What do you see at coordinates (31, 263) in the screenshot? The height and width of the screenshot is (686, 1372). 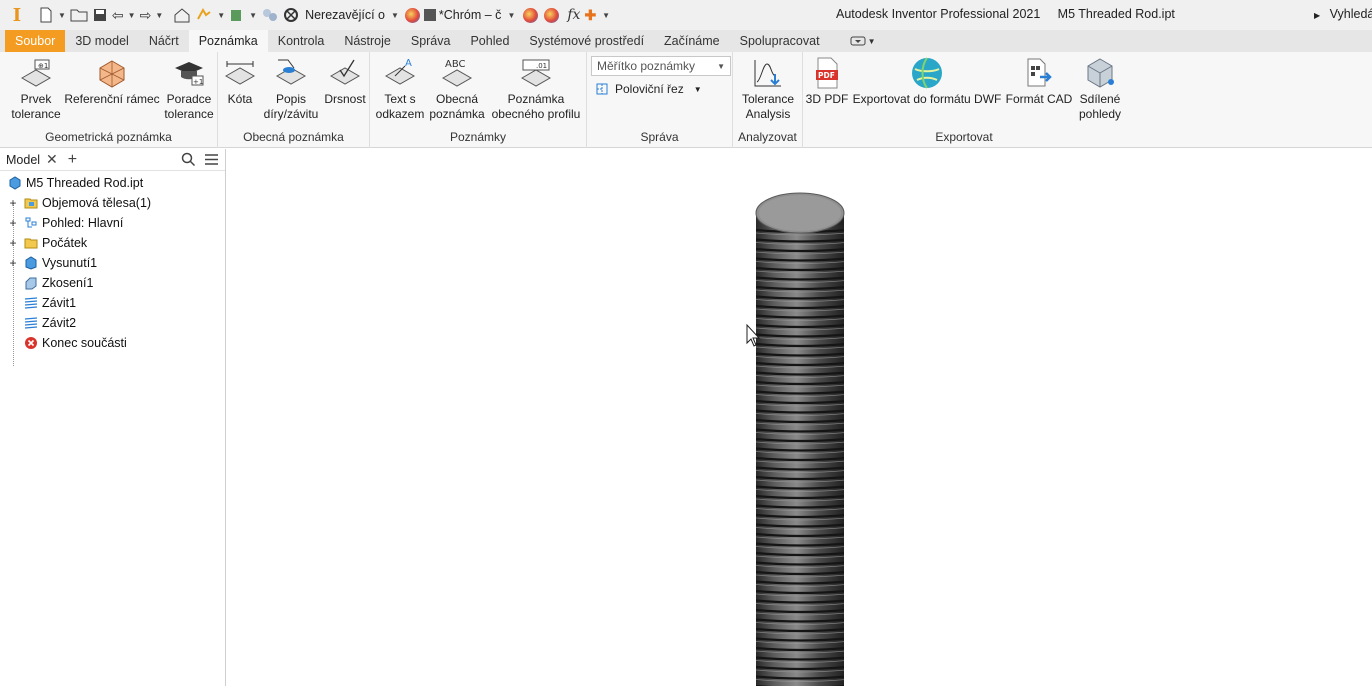 I see `extrude-icon` at bounding box center [31, 263].